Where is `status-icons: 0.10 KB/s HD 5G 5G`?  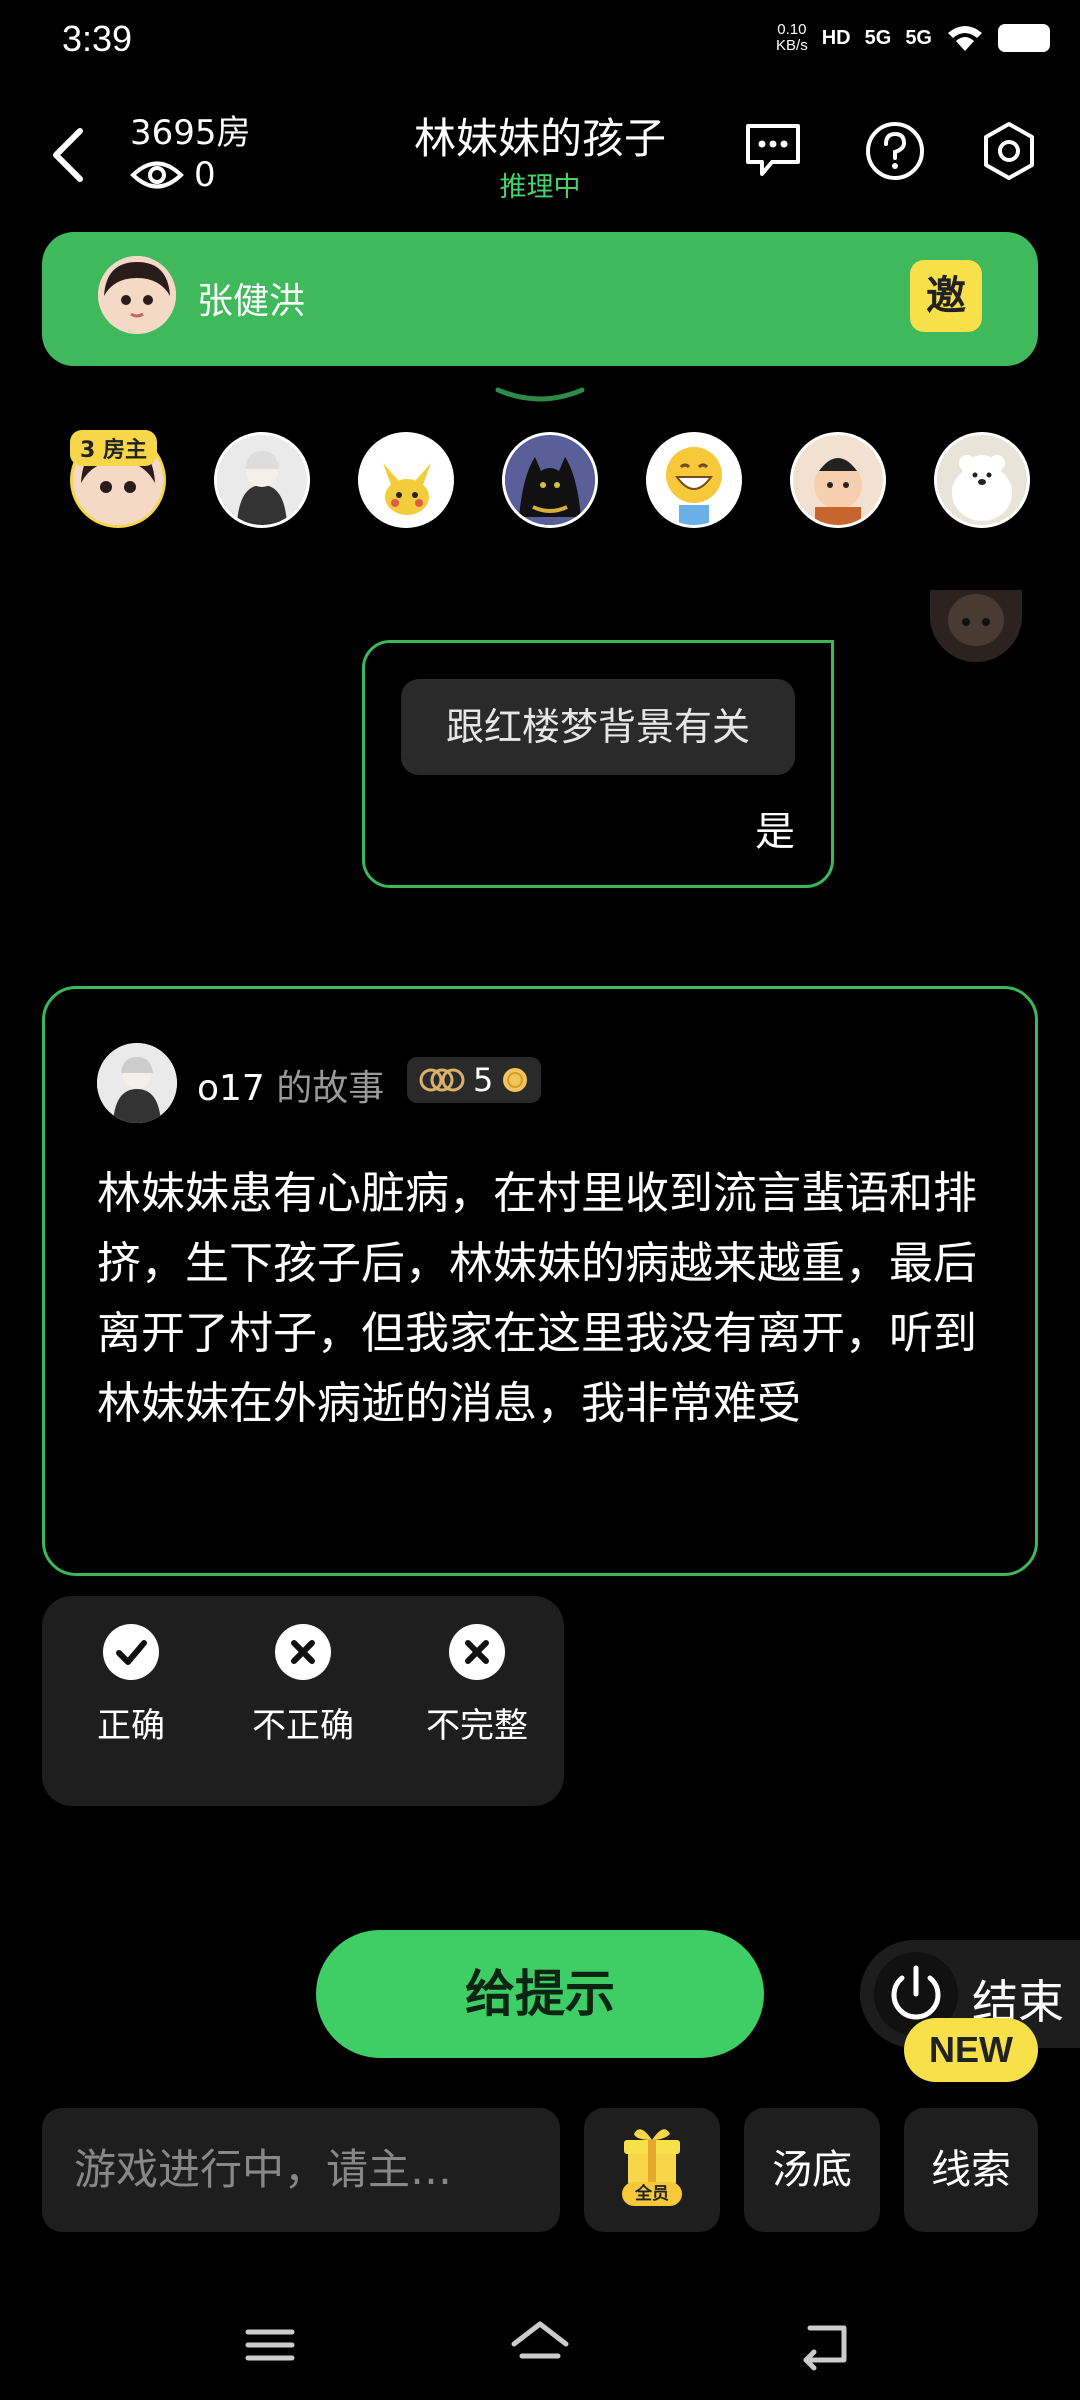 status-icons: 0.10 KB/s HD 5G 5G is located at coordinates (913, 38).